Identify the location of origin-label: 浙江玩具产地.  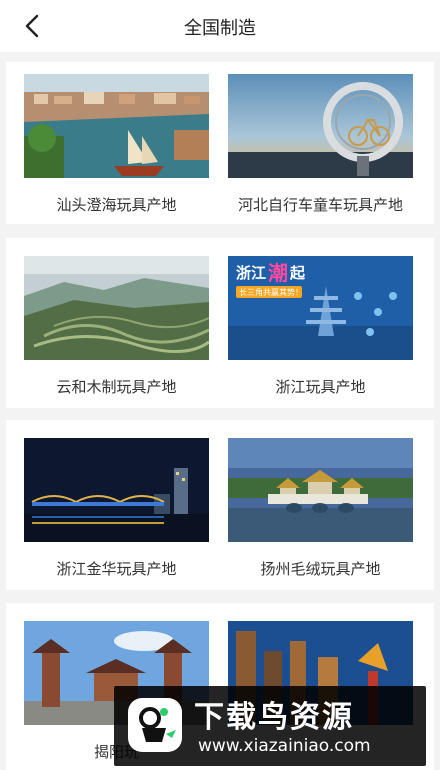
(320, 387).